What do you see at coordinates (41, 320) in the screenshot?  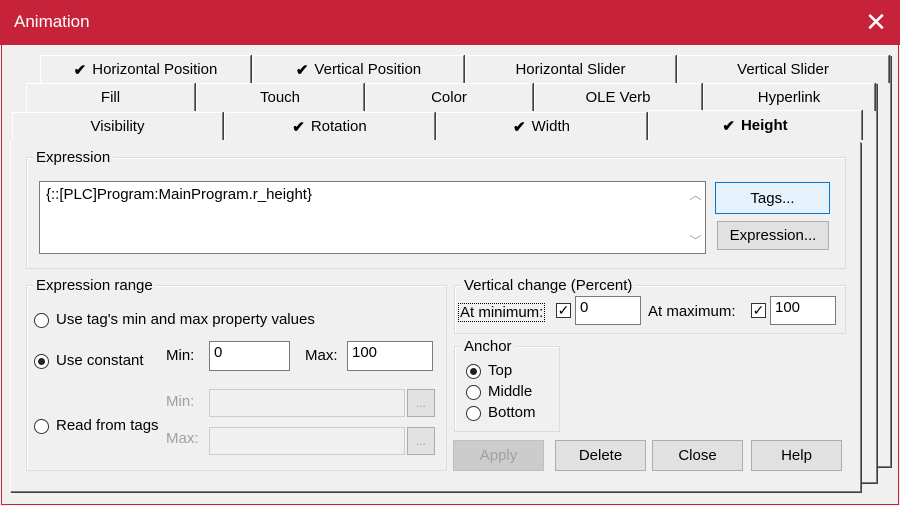 I see `radio-use-tag-minmax` at bounding box center [41, 320].